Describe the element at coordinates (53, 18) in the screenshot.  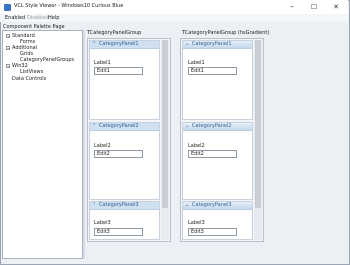
I see `menu-help: Help` at that location.